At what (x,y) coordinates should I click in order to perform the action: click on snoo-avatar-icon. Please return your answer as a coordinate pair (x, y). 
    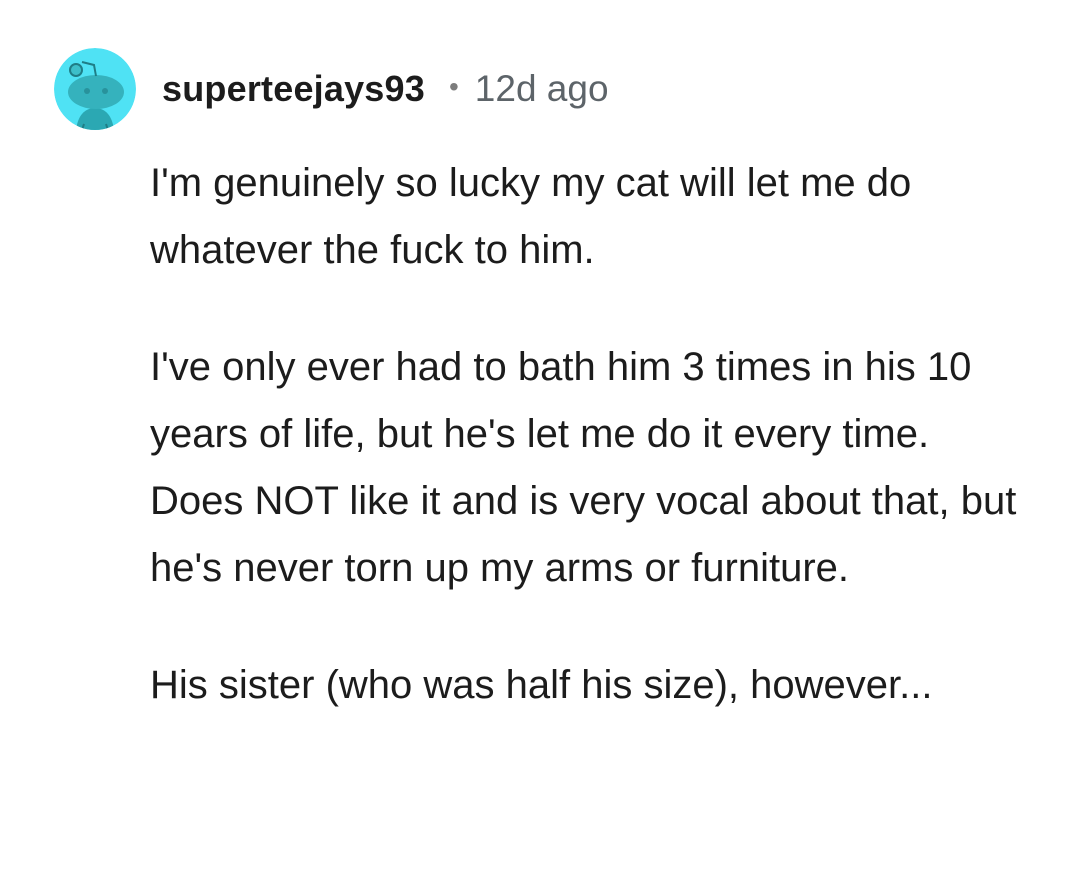
    Looking at the image, I should click on (95, 89).